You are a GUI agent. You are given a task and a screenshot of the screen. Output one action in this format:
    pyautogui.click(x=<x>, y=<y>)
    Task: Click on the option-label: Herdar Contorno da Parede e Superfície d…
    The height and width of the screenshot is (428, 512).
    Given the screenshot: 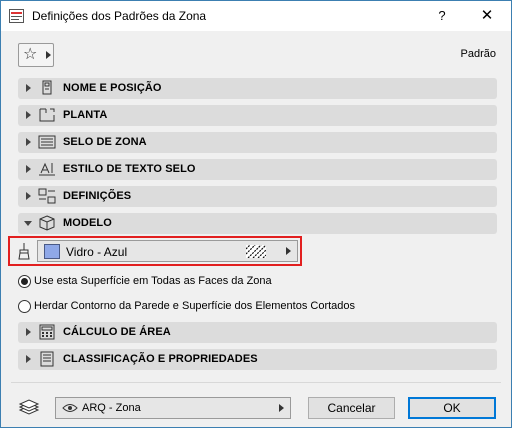 What is the action you would take?
    pyautogui.click(x=195, y=306)
    